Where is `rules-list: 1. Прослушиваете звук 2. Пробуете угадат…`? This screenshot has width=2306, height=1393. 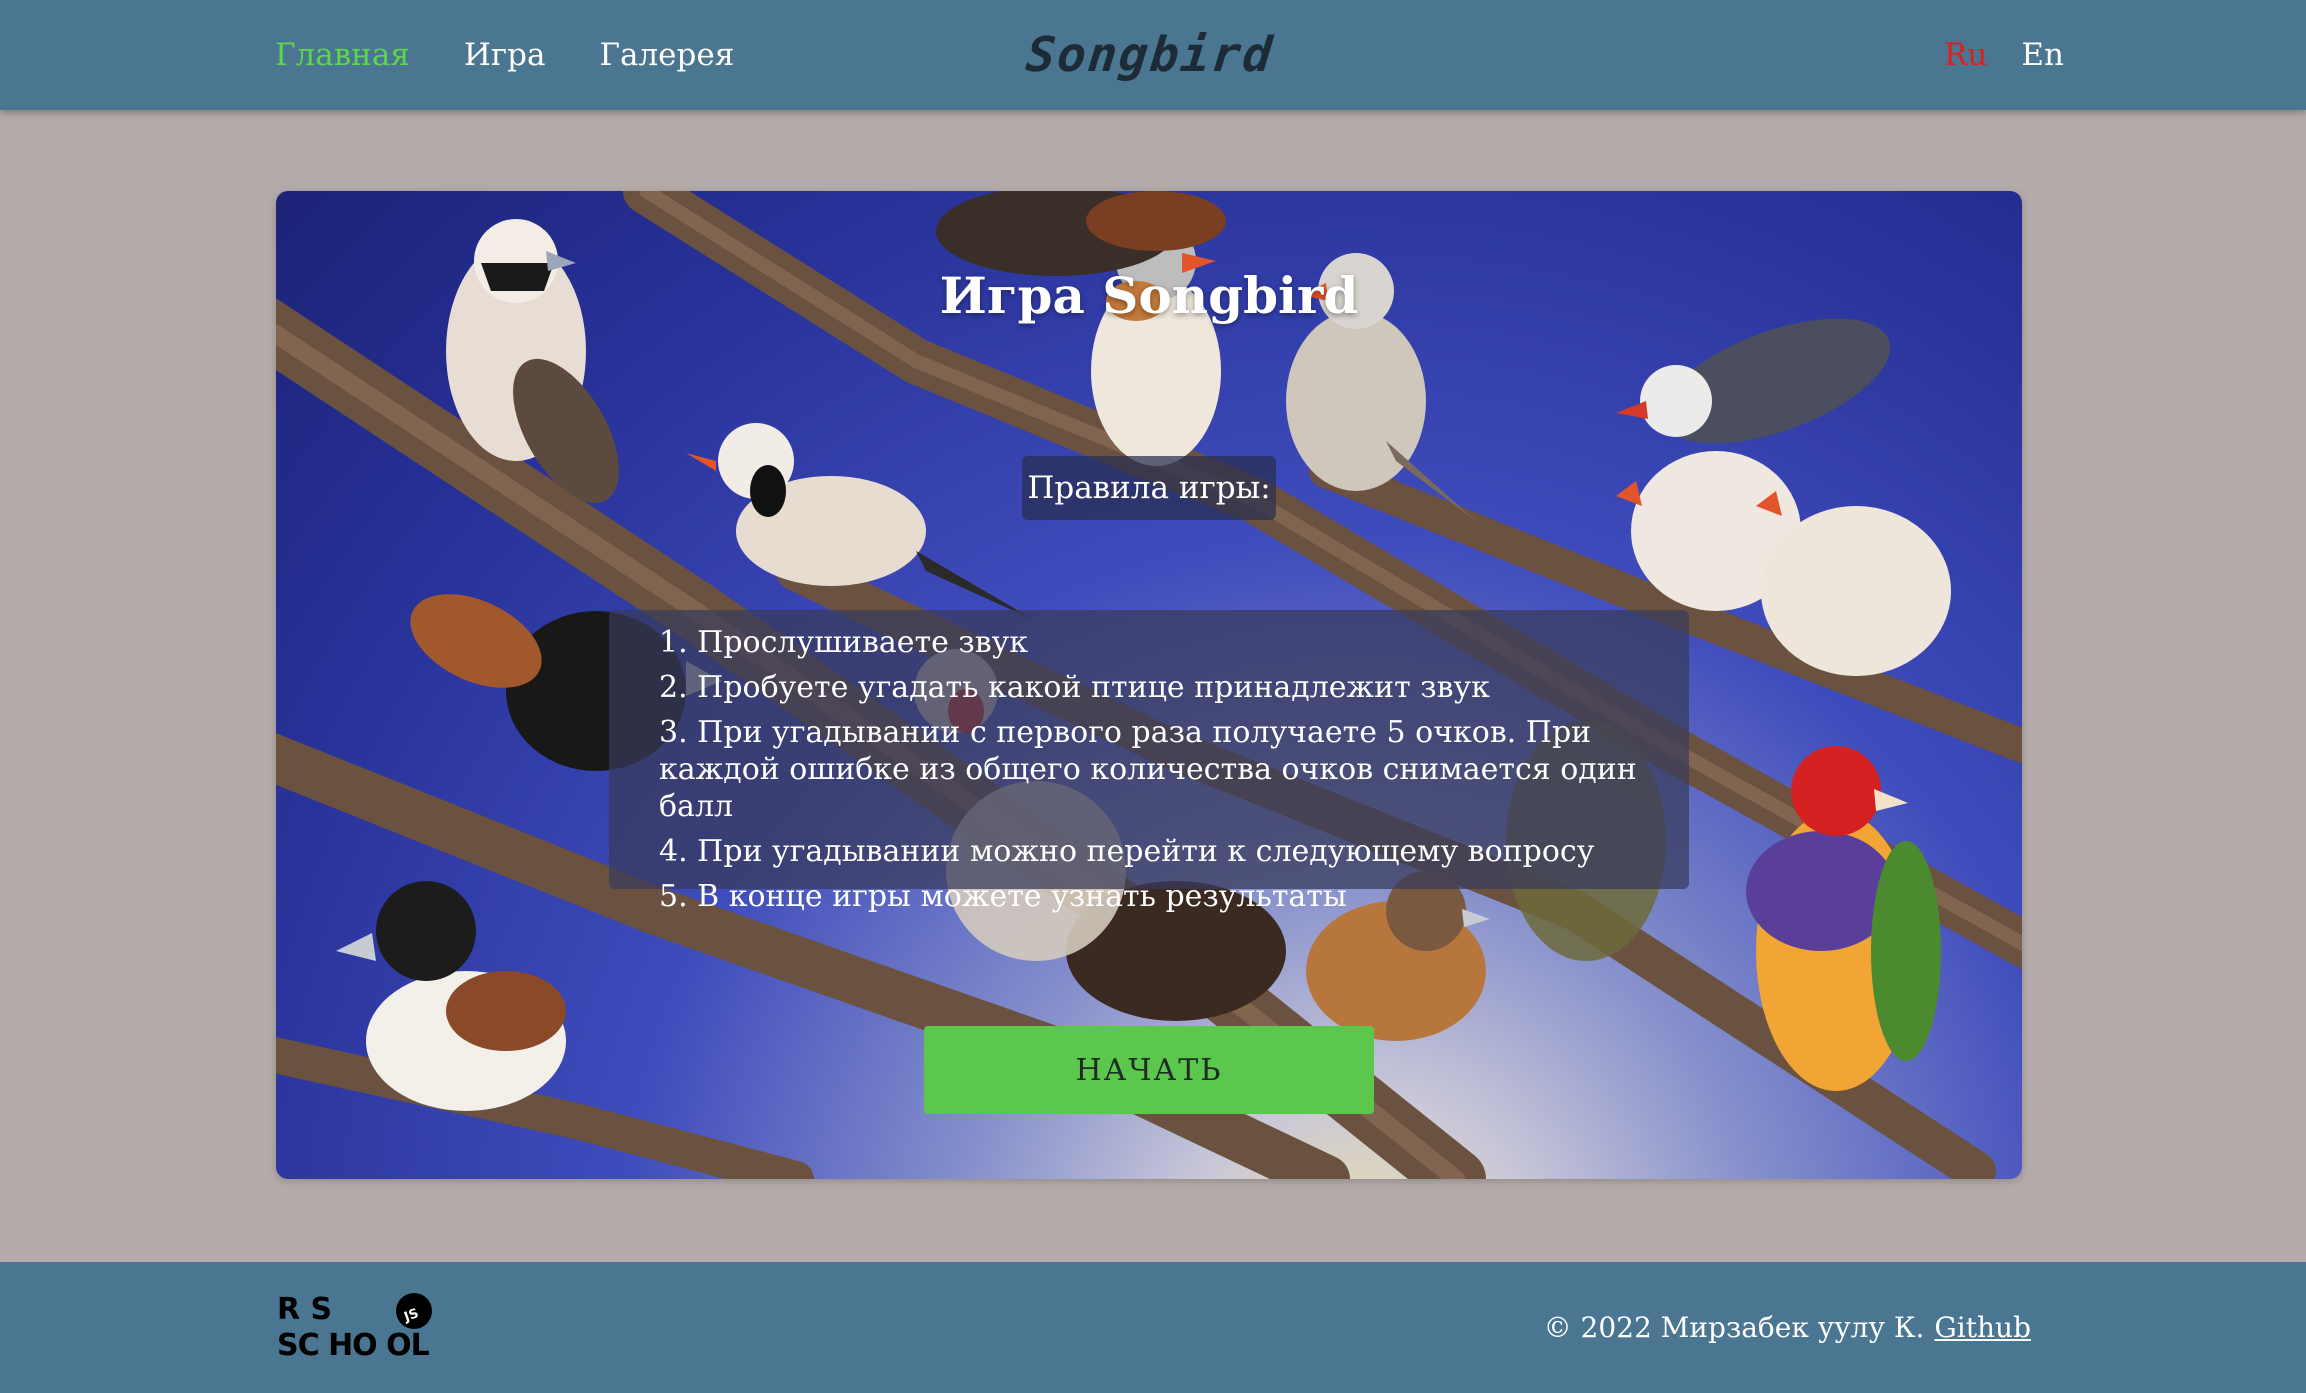
rules-list: 1. Прослушиваете звук 2. Пробуете угадат… is located at coordinates (1149, 762).